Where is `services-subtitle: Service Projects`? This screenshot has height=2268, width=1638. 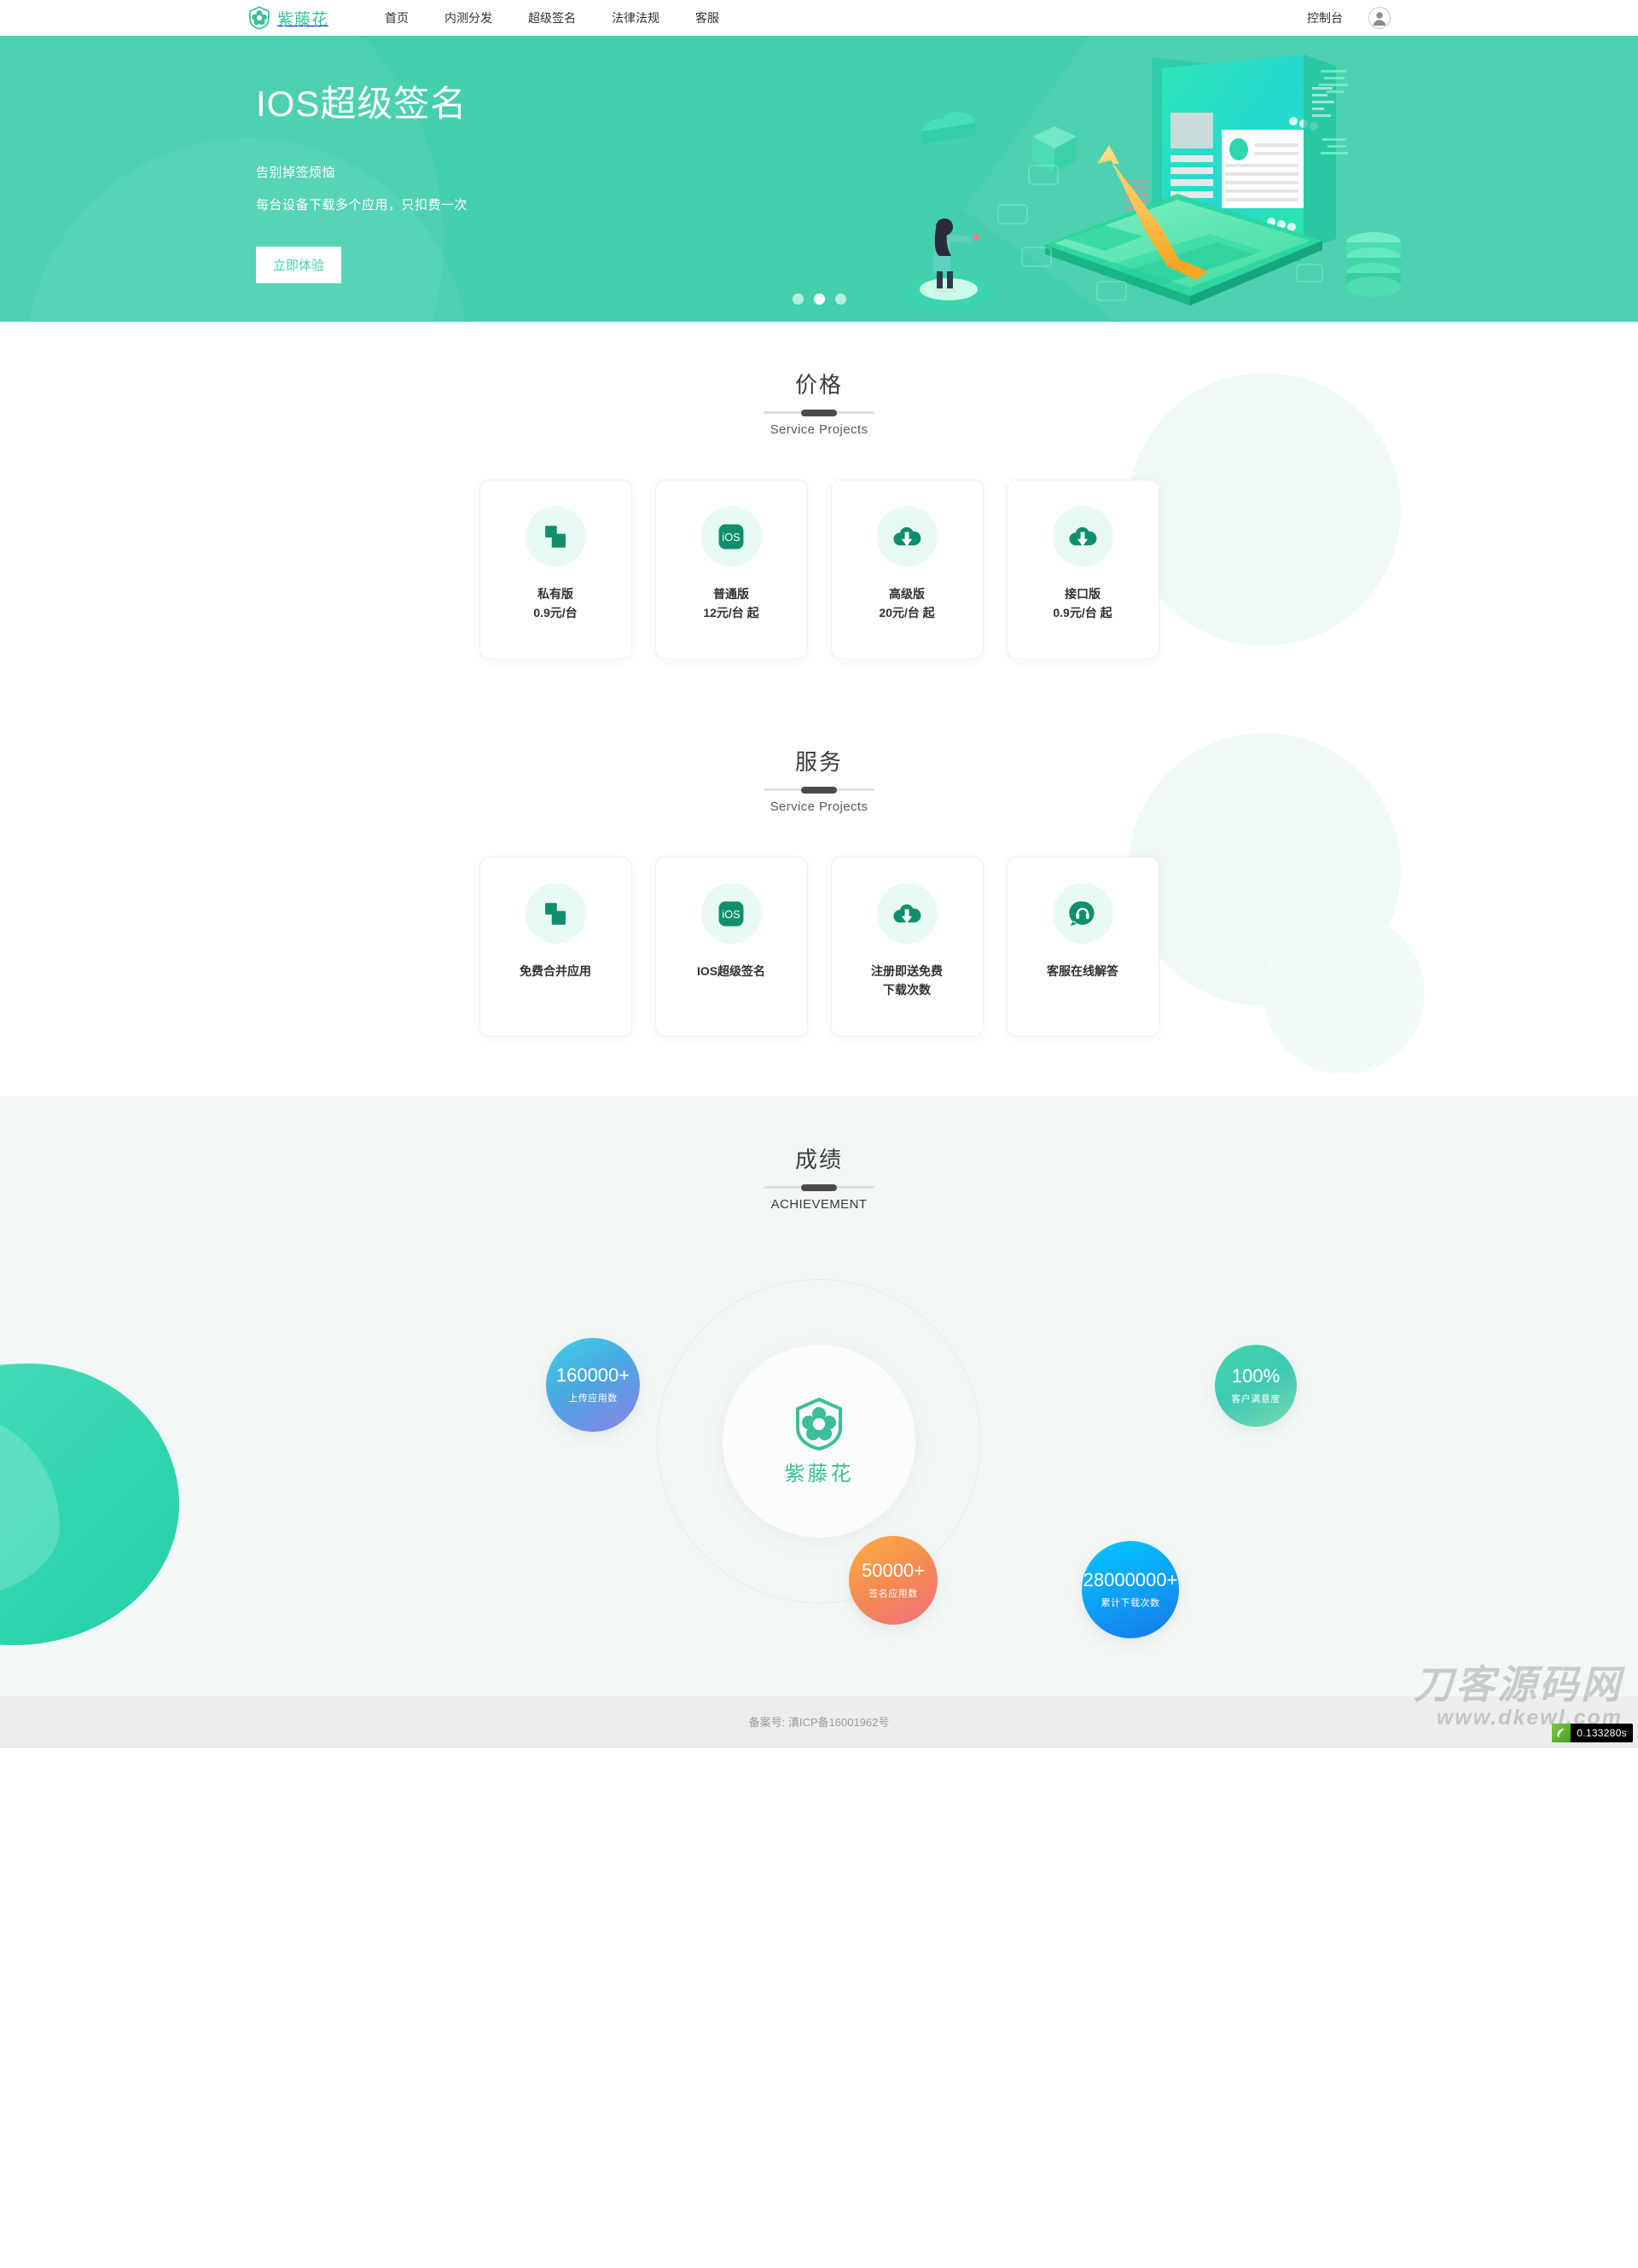
services-subtitle: Service Projects is located at coordinates (819, 807).